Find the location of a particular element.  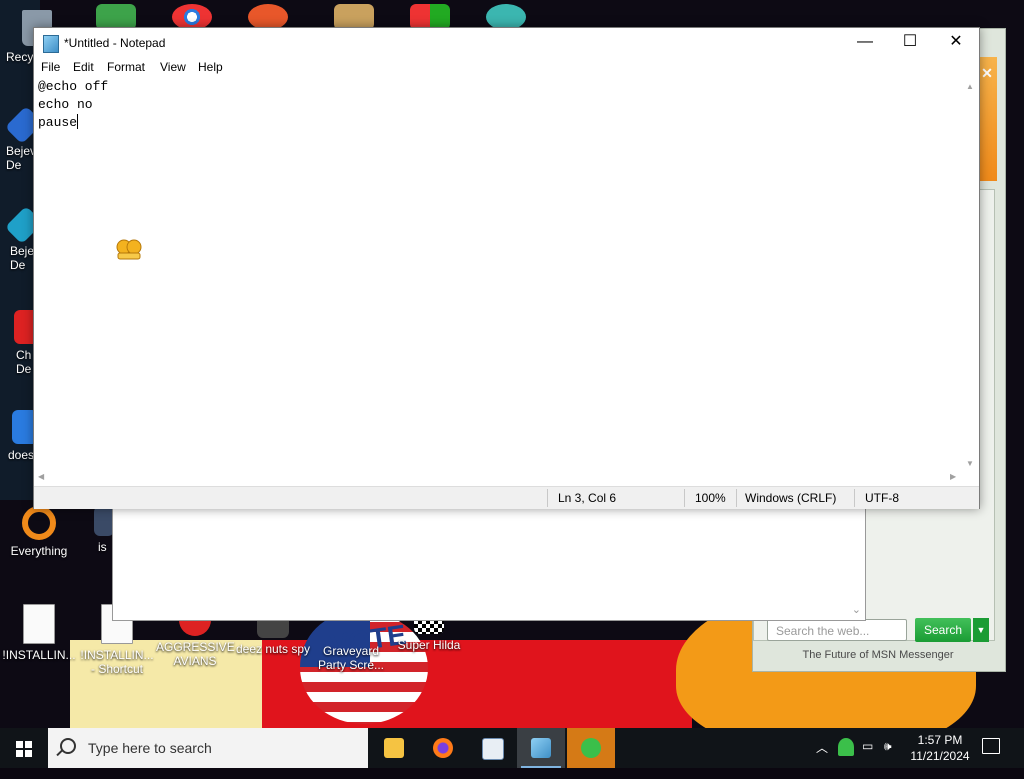

scroll-right-arrow-icon: ▶ is located at coordinates (953, 476).